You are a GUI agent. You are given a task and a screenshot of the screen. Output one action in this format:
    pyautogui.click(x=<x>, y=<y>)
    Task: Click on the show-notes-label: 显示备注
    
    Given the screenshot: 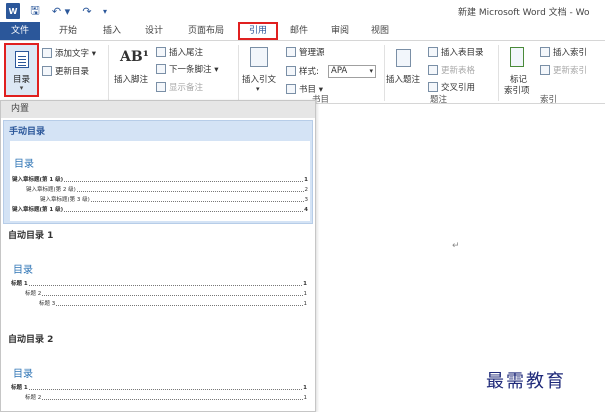 What is the action you would take?
    pyautogui.click(x=186, y=88)
    